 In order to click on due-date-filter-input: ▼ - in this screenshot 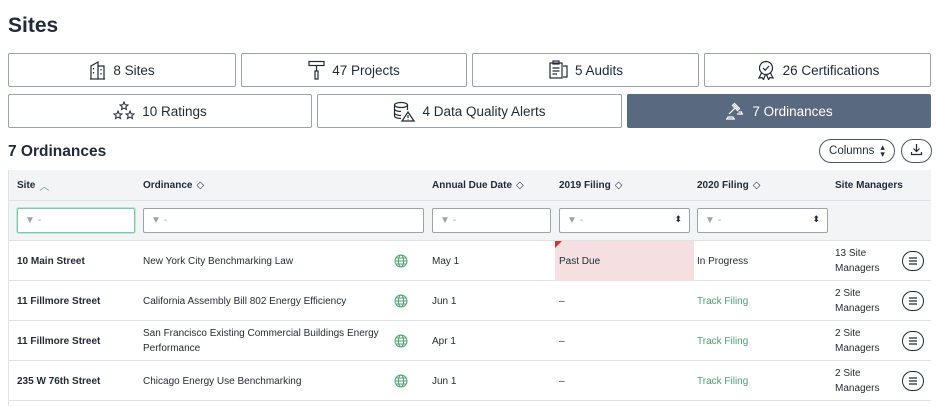, I will do `click(491, 220)`.